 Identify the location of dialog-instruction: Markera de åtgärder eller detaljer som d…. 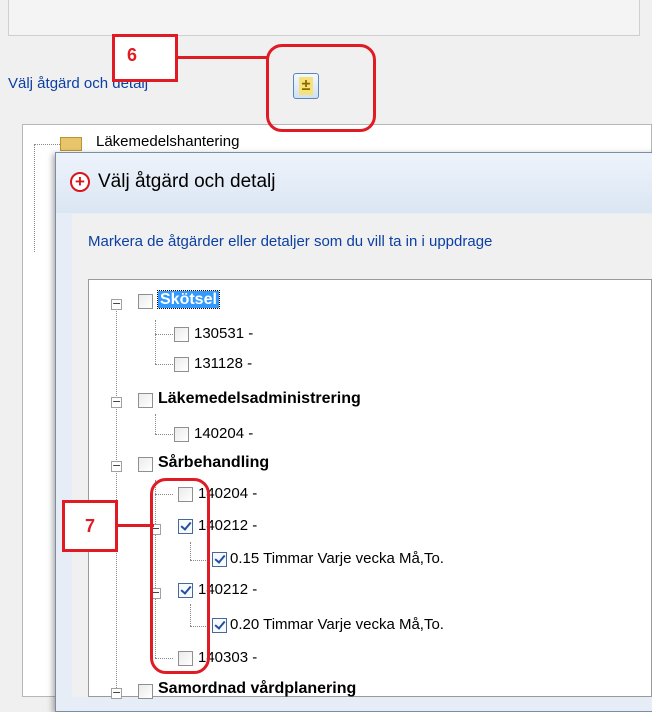
(290, 241).